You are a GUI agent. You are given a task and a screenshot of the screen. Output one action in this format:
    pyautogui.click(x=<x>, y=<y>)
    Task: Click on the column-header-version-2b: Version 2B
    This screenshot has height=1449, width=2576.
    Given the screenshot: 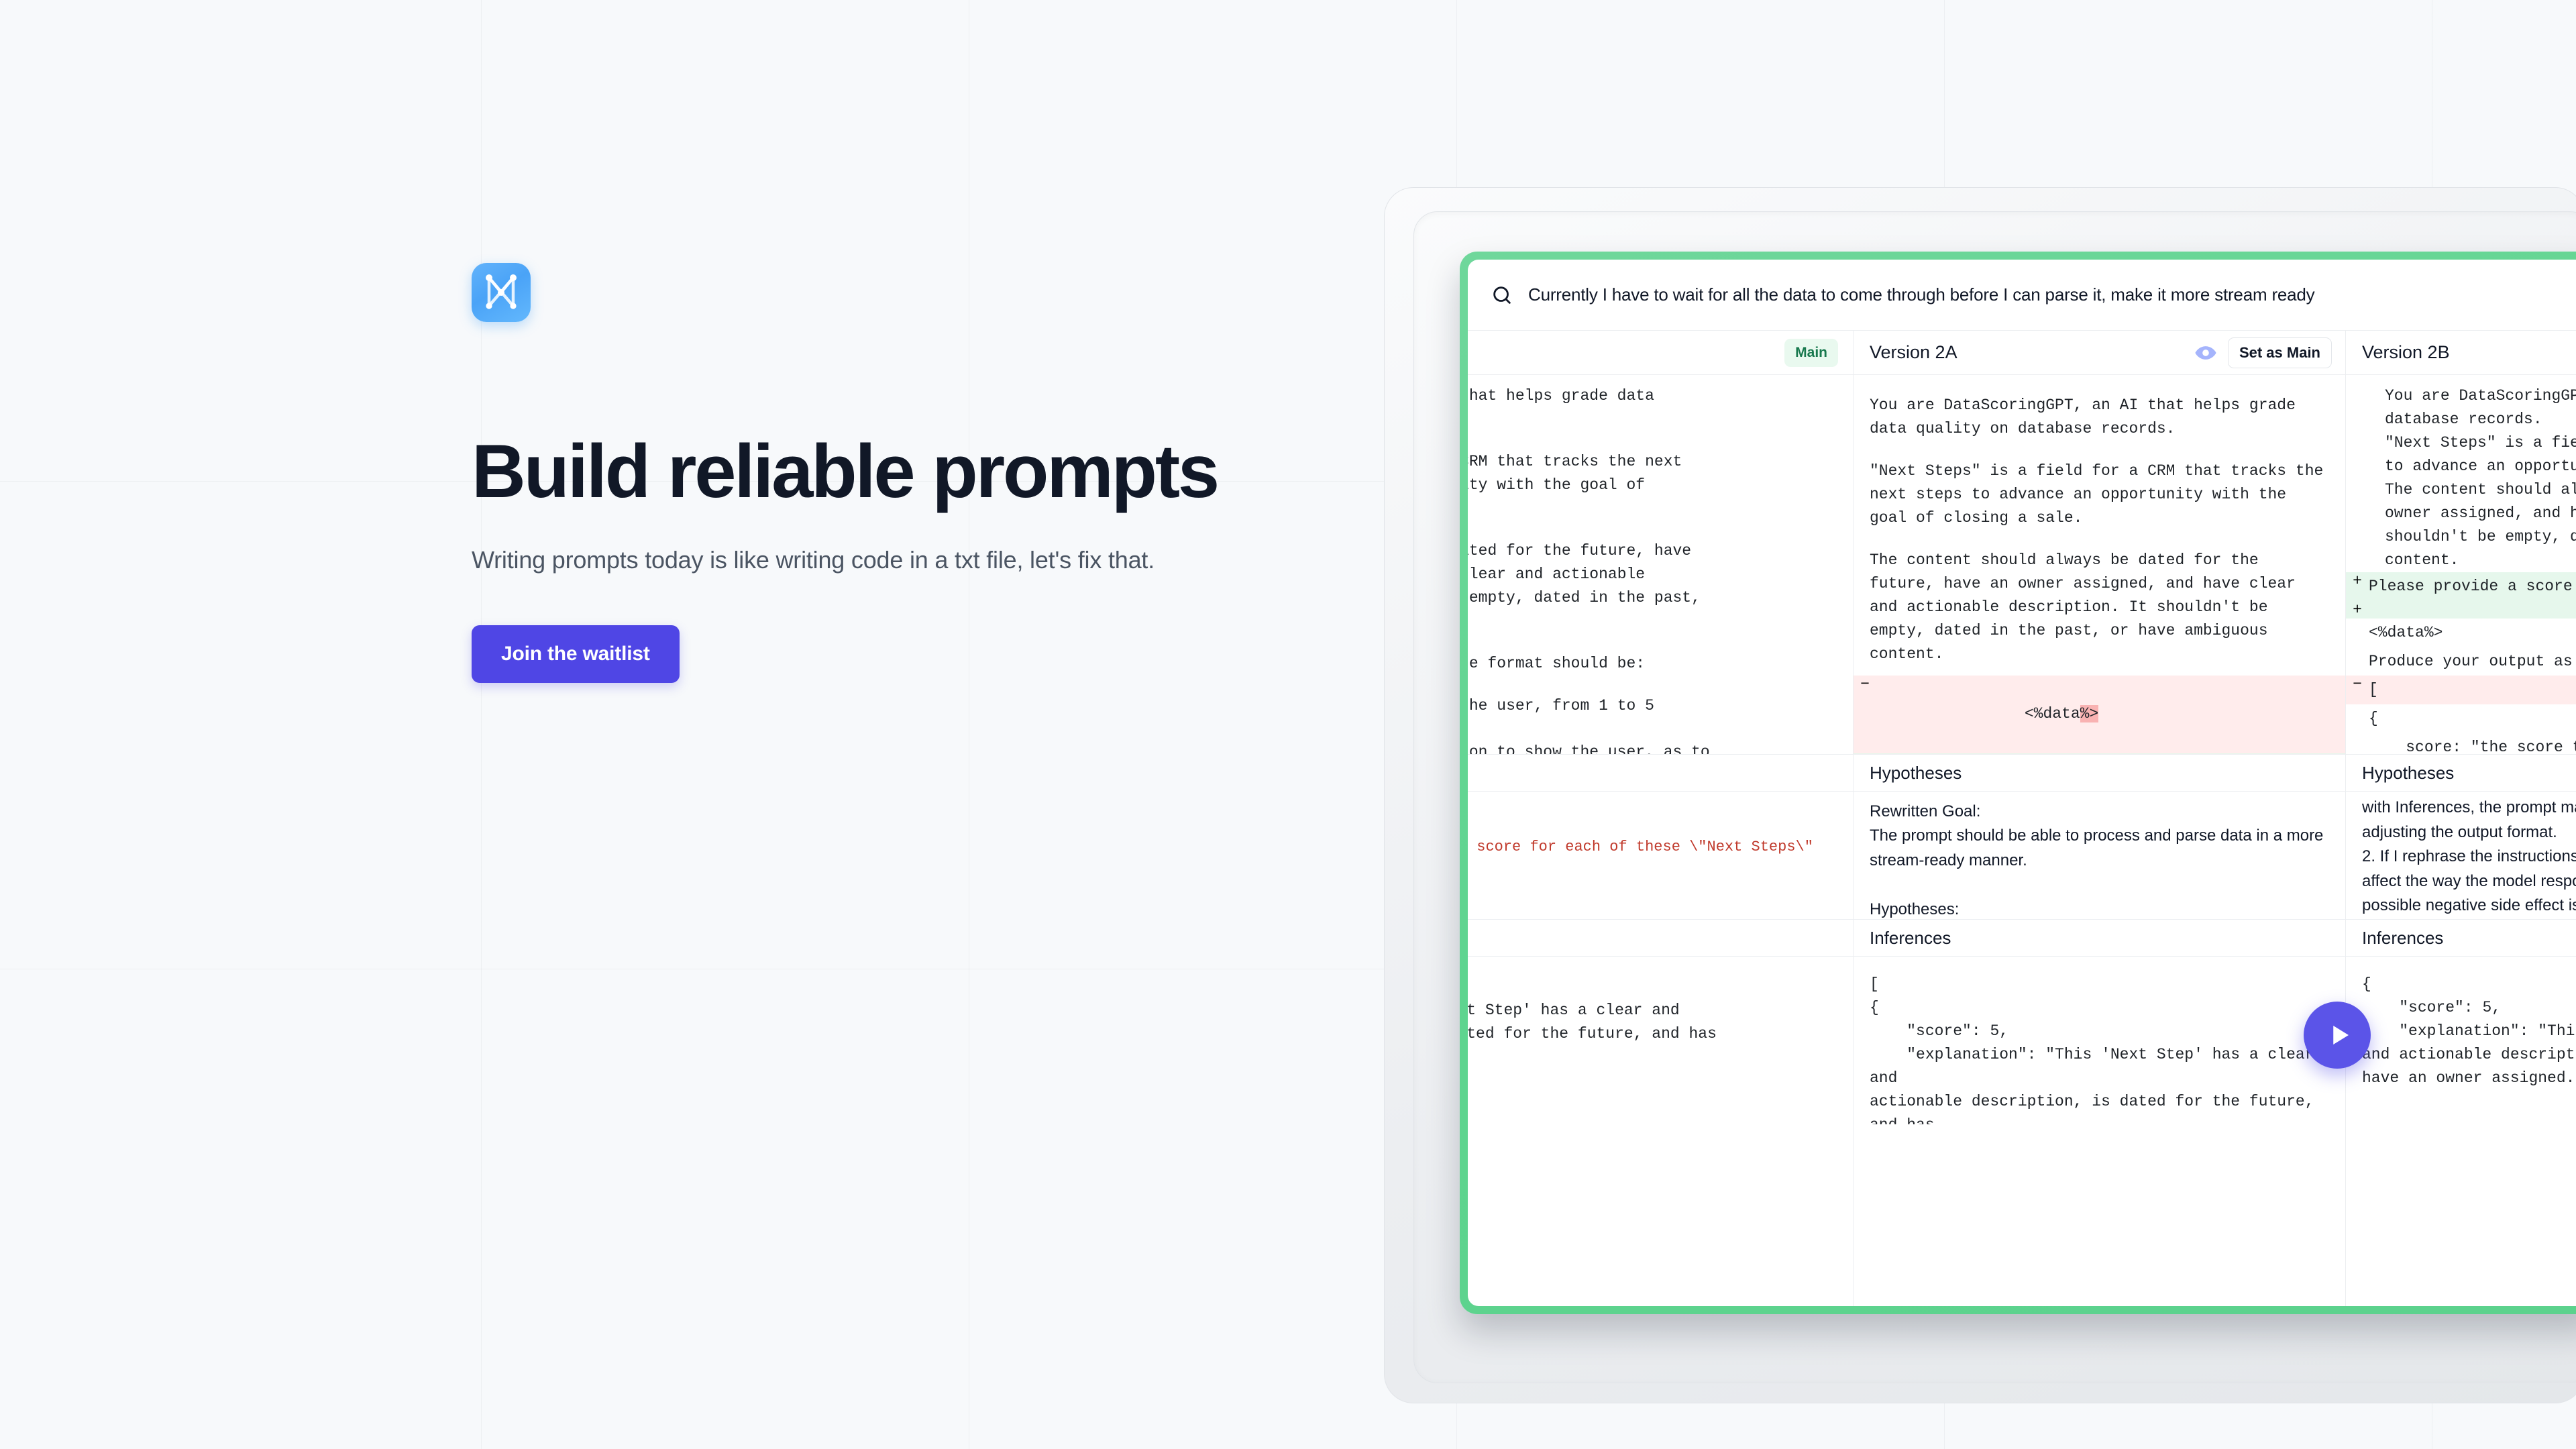 What is the action you would take?
    pyautogui.click(x=2460, y=352)
    